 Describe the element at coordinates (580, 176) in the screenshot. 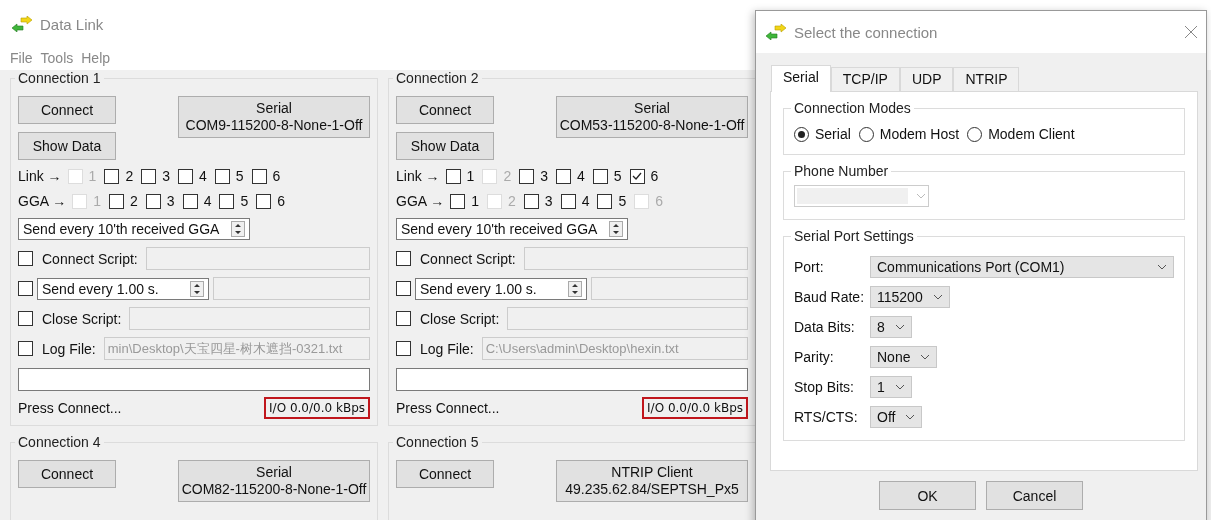

I see `checkbox-label: 4` at that location.